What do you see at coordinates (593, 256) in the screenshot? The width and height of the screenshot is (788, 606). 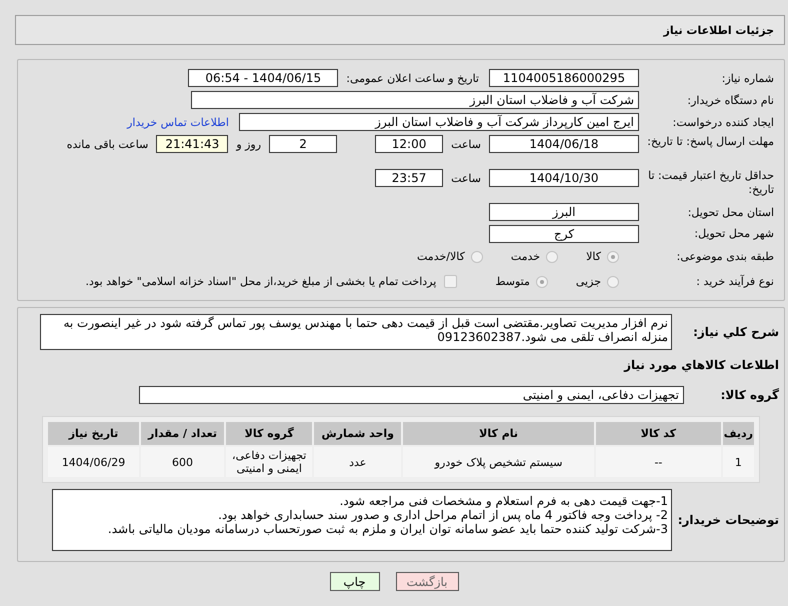 I see `radio-label: کالا` at bounding box center [593, 256].